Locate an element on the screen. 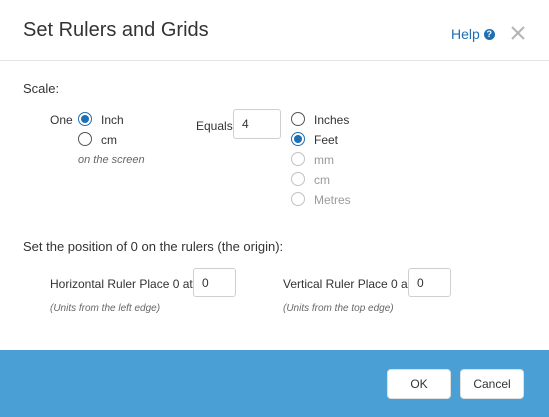  close-icon is located at coordinates (518, 33).